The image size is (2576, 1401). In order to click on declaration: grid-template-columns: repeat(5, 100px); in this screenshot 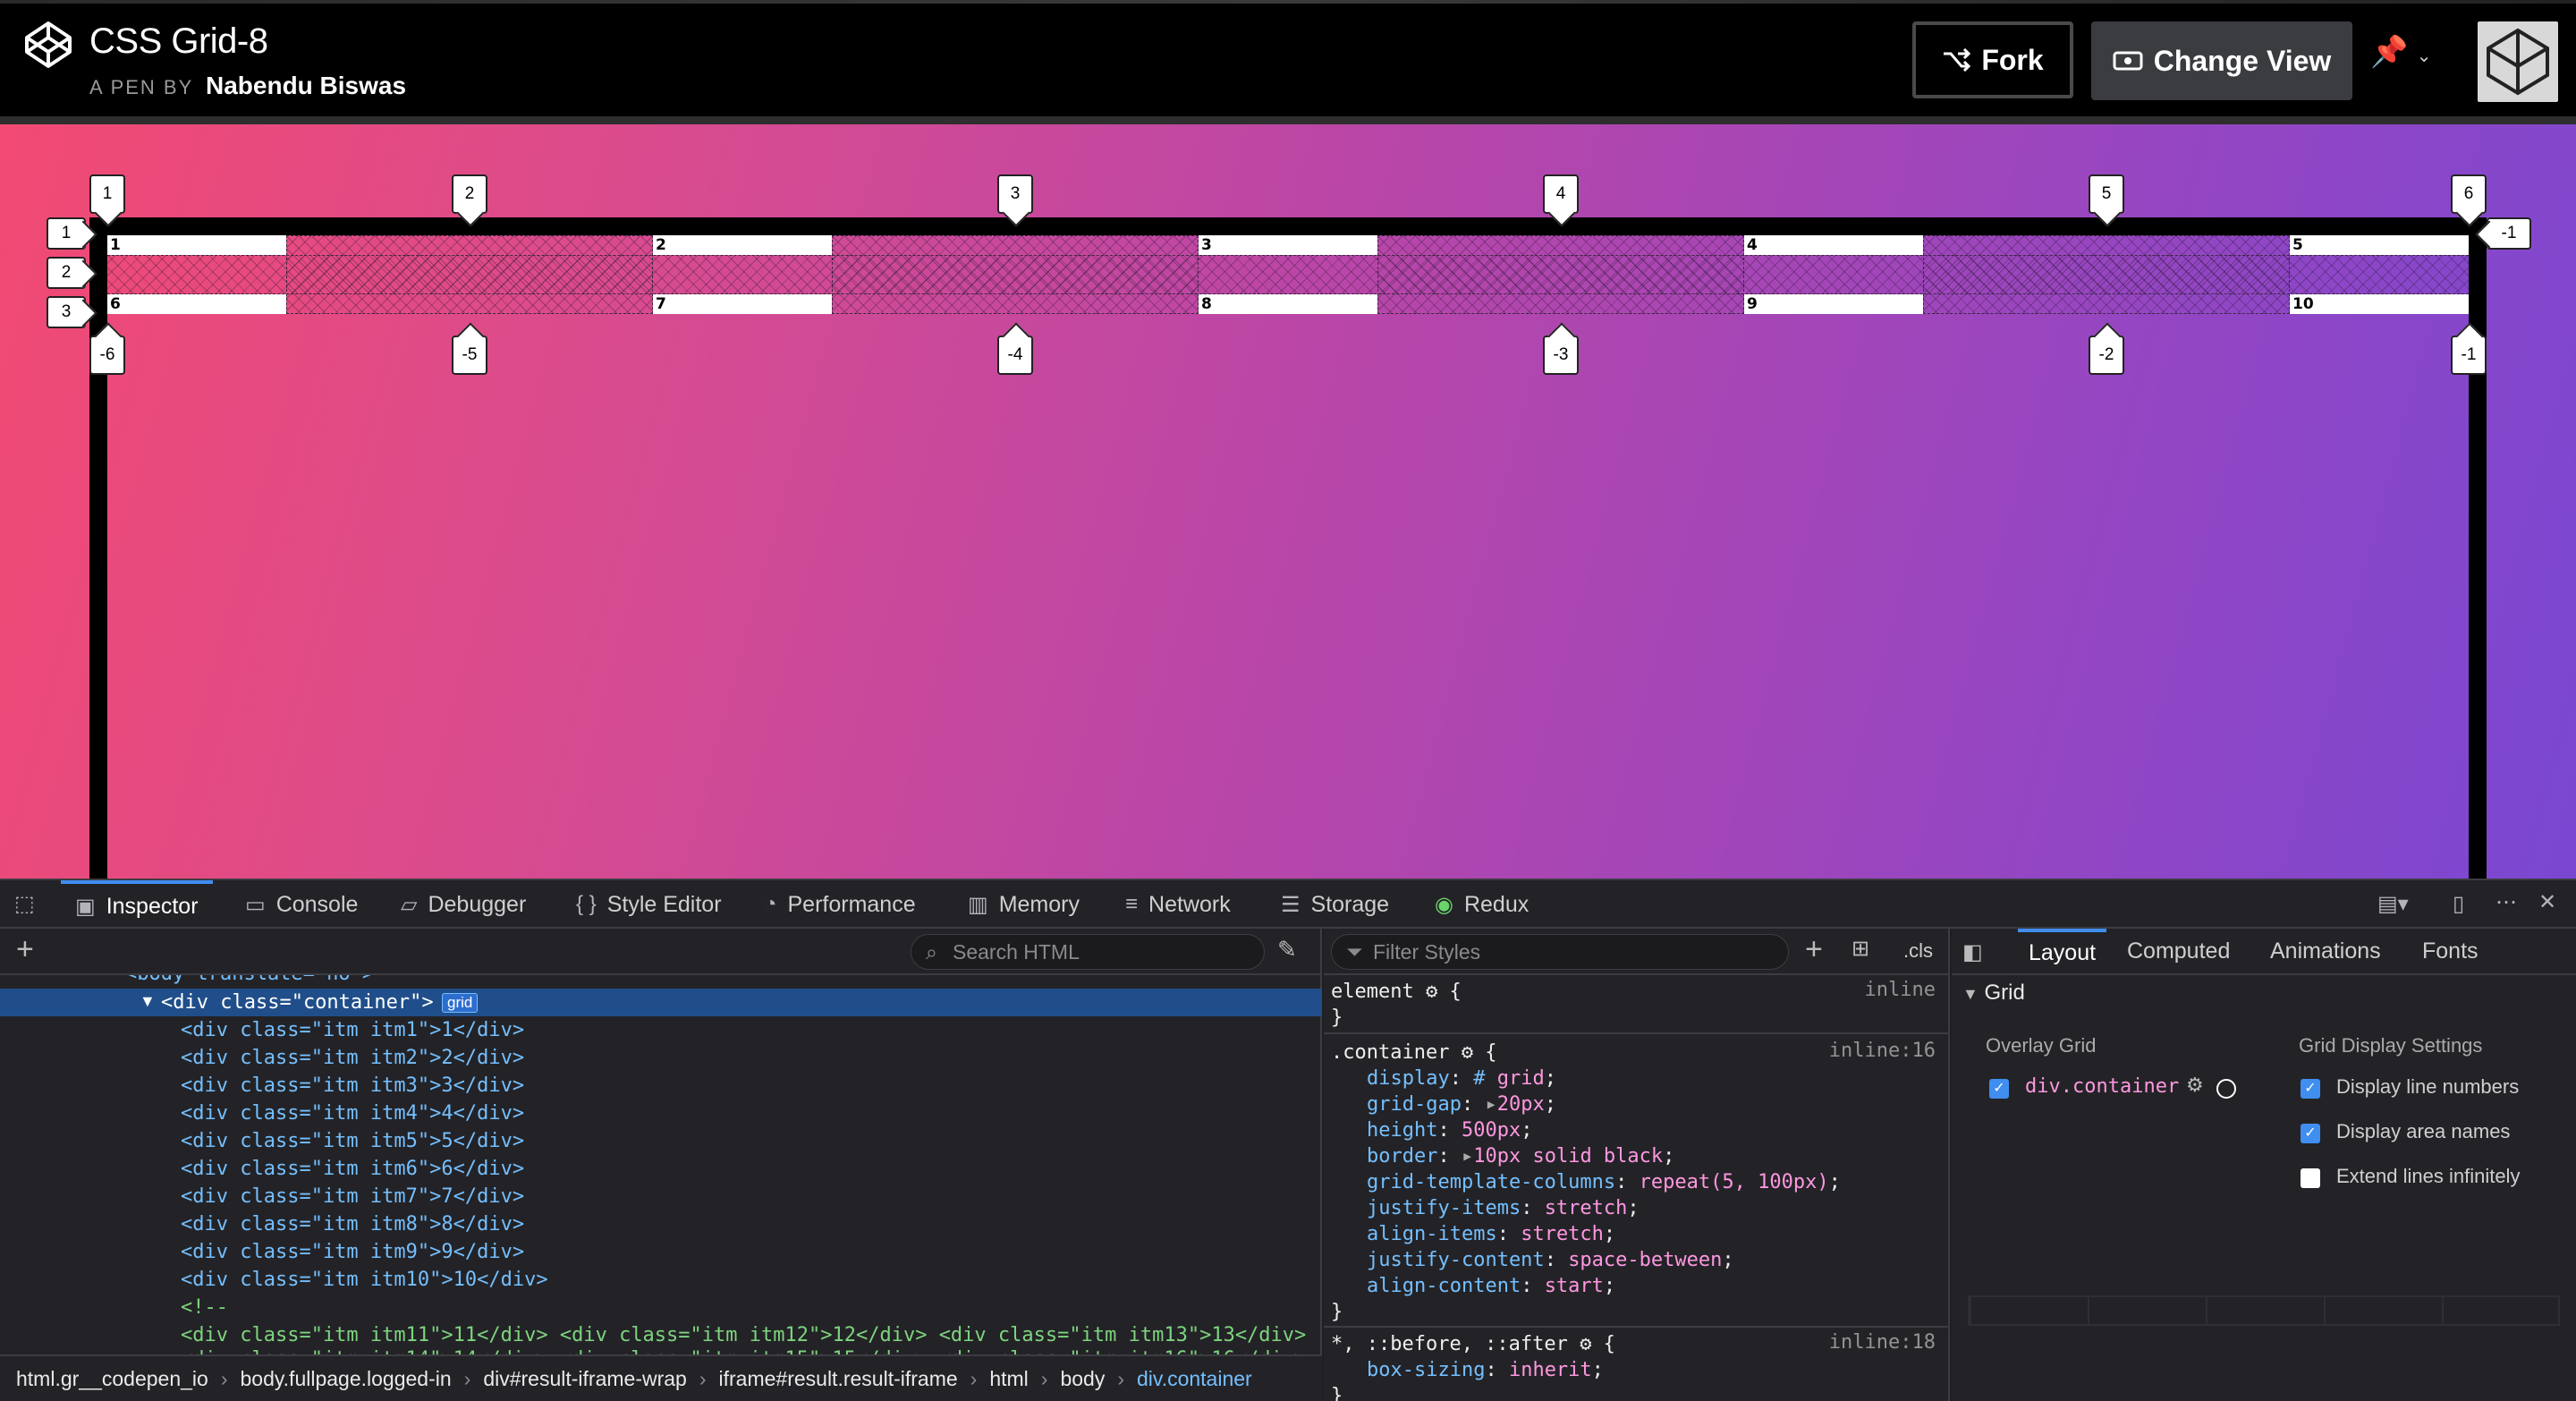, I will do `click(1604, 1182)`.